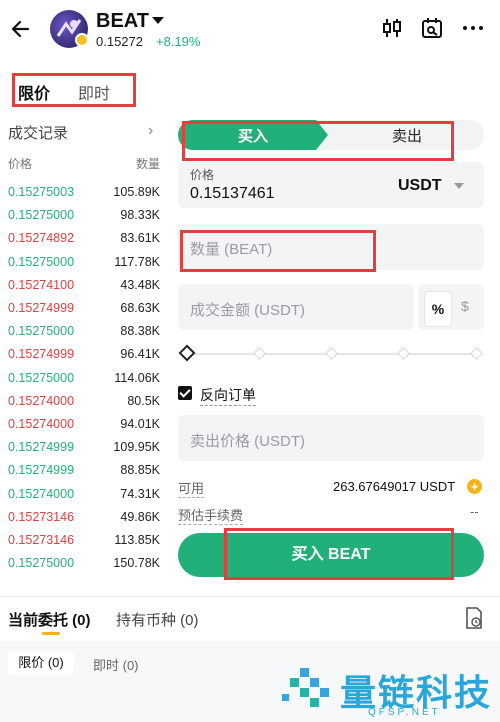  Describe the element at coordinates (41, 663) in the screenshot. I see `filter-limit-chip: 限价 (0)` at that location.